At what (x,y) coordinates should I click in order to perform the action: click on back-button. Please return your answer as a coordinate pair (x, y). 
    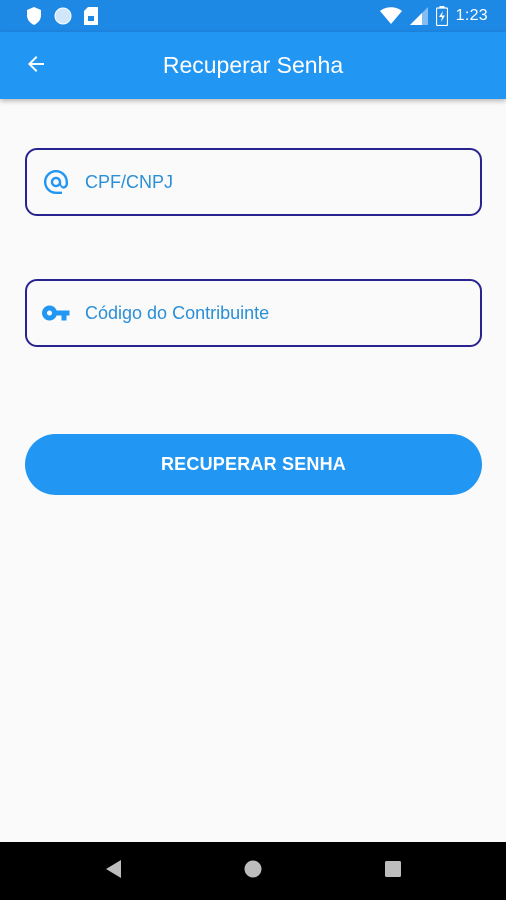
    Looking at the image, I should click on (36, 66).